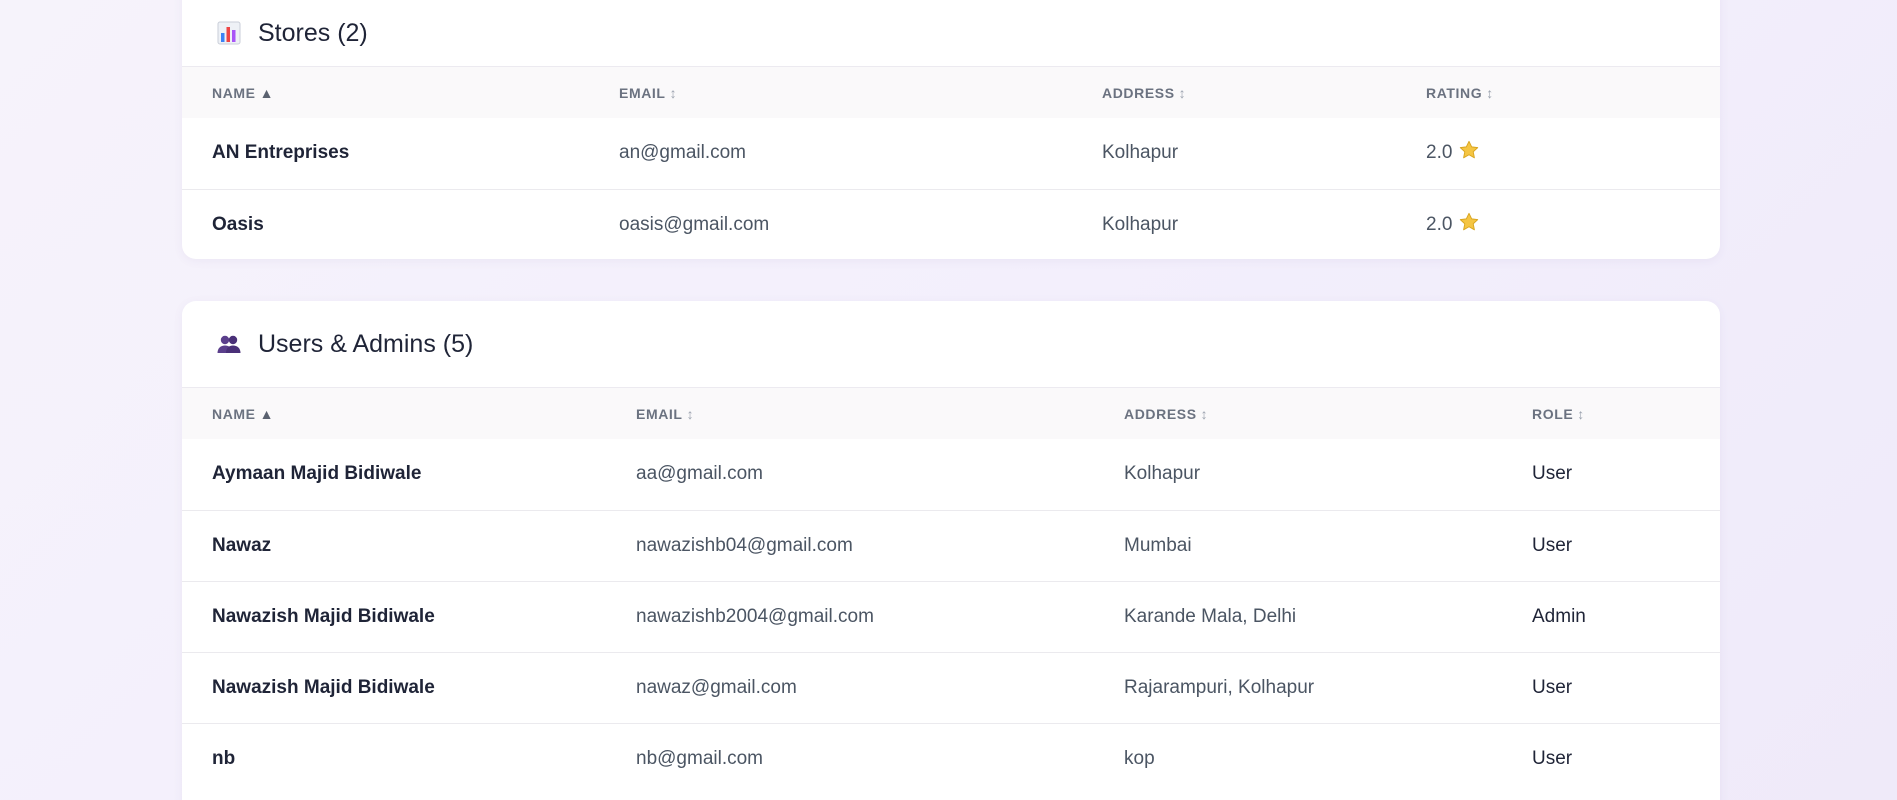 The height and width of the screenshot is (800, 1897). What do you see at coordinates (400, 92) in the screenshot?
I see `stores-col-name: NAME ▲` at bounding box center [400, 92].